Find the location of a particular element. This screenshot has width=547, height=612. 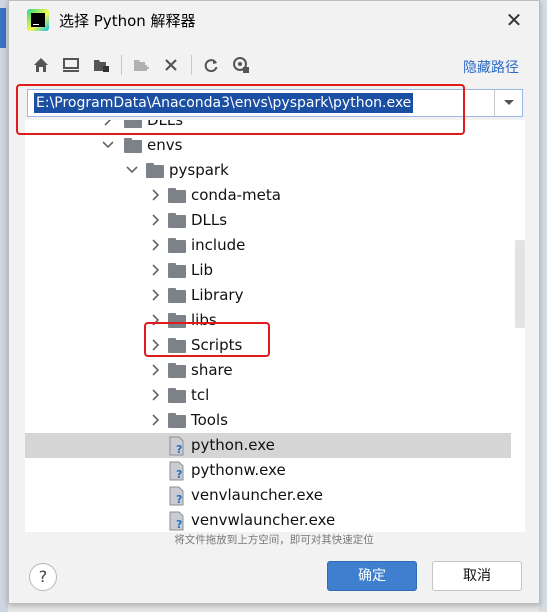

tree-item-label: libs is located at coordinates (204, 320).